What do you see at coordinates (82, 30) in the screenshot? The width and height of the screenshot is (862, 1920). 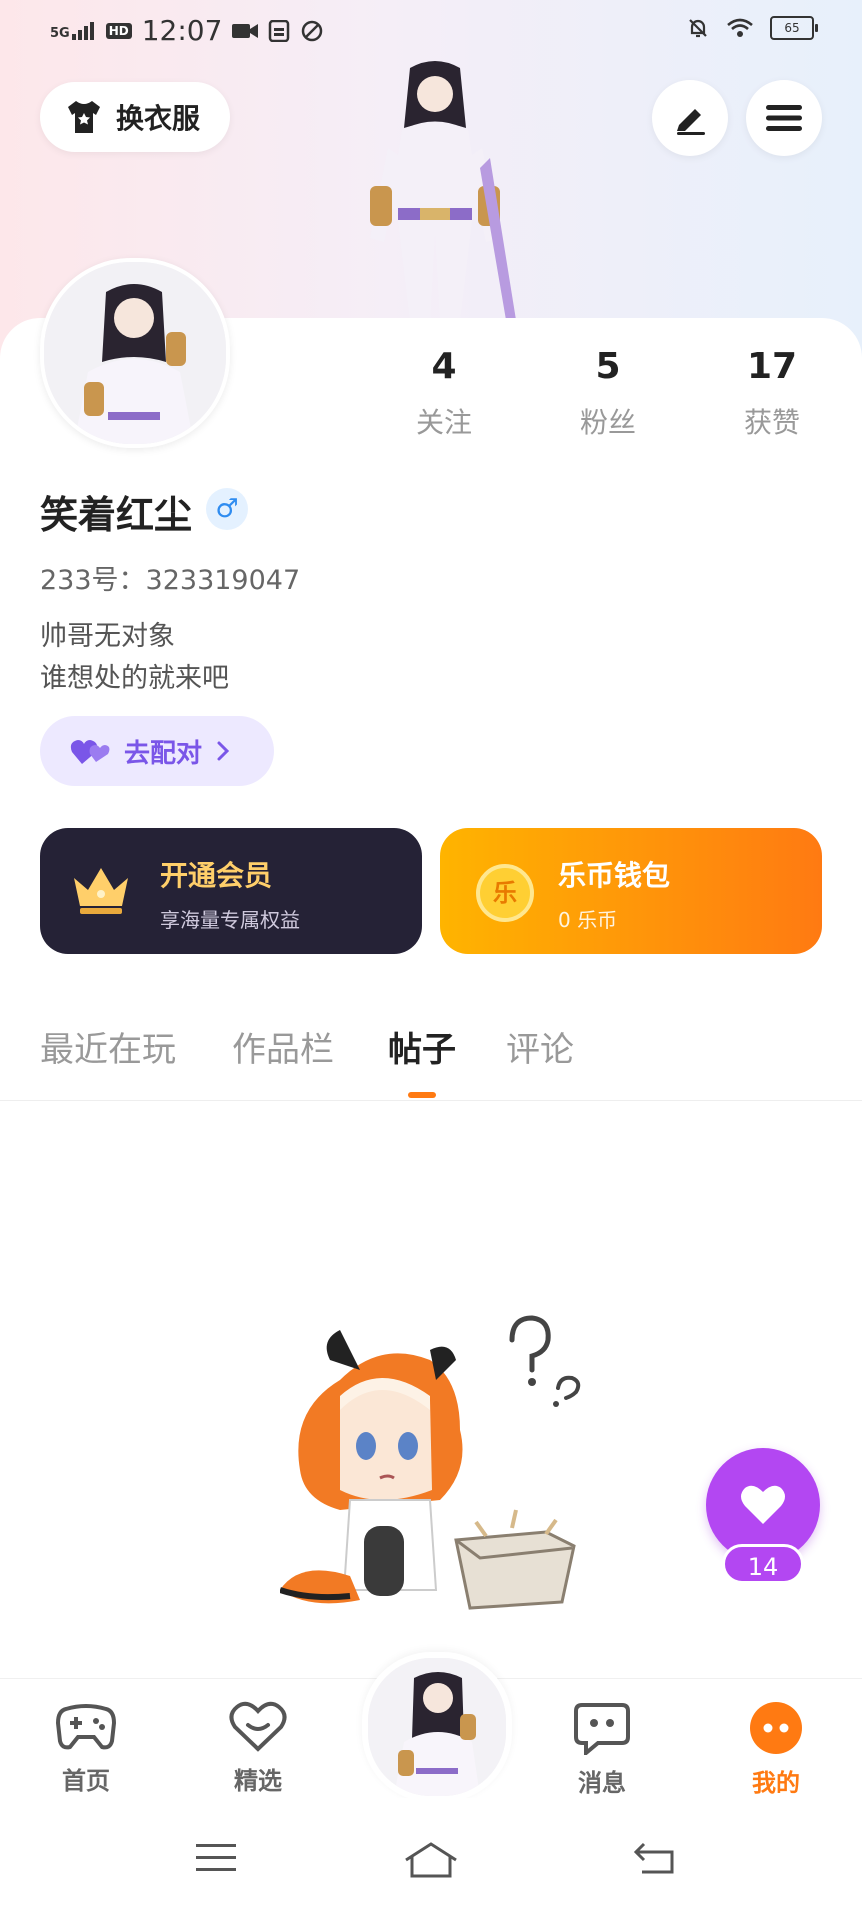 I see `signal-bars-icon` at bounding box center [82, 30].